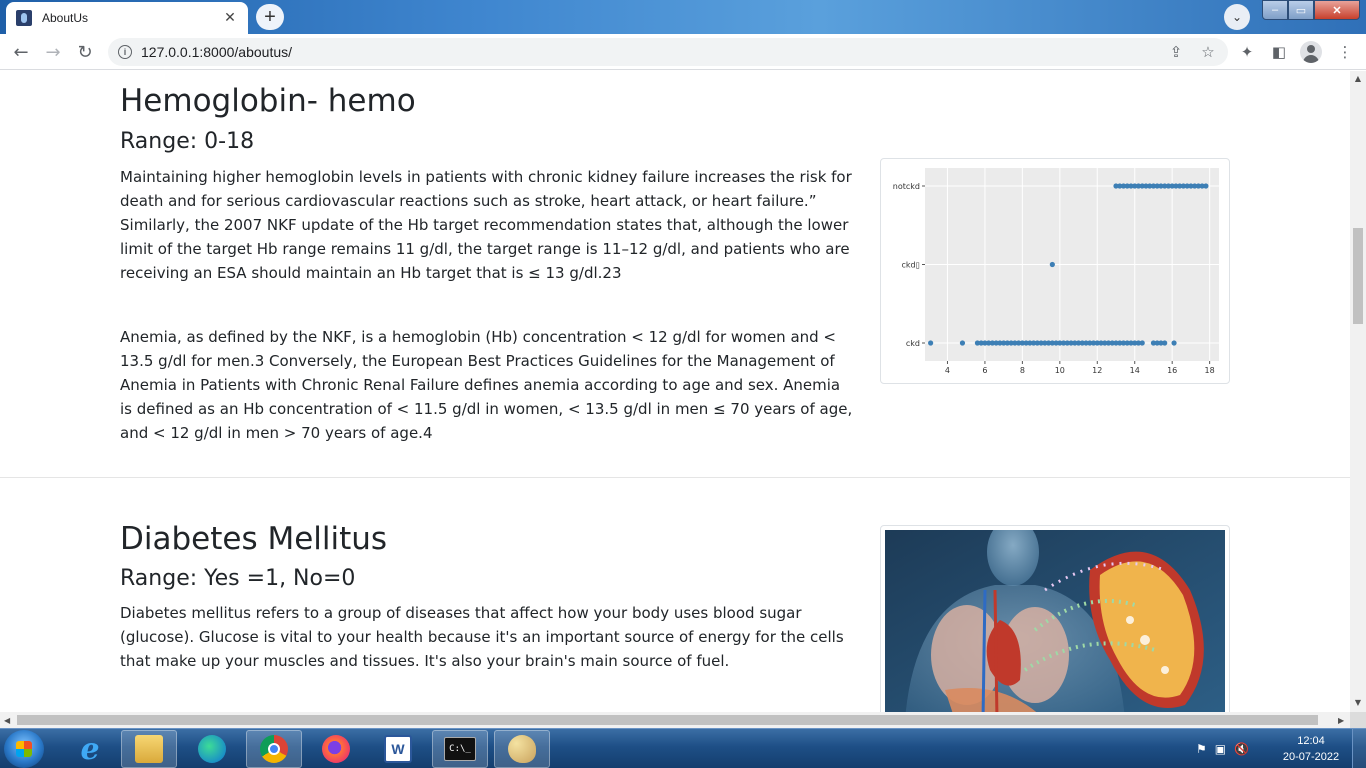 The width and height of the screenshot is (1366, 768). What do you see at coordinates (1247, 52) in the screenshot?
I see `extensions-puzzle-icon: ✦` at bounding box center [1247, 52].